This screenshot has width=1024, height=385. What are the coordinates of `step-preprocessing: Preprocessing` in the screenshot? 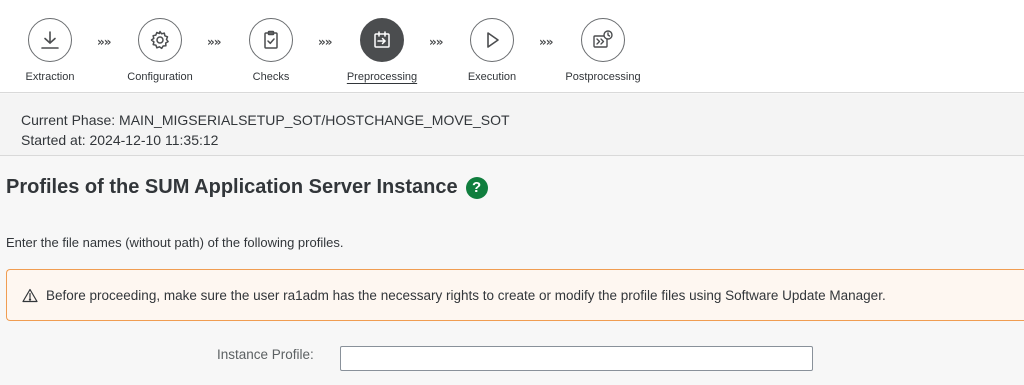 It's located at (382, 50).